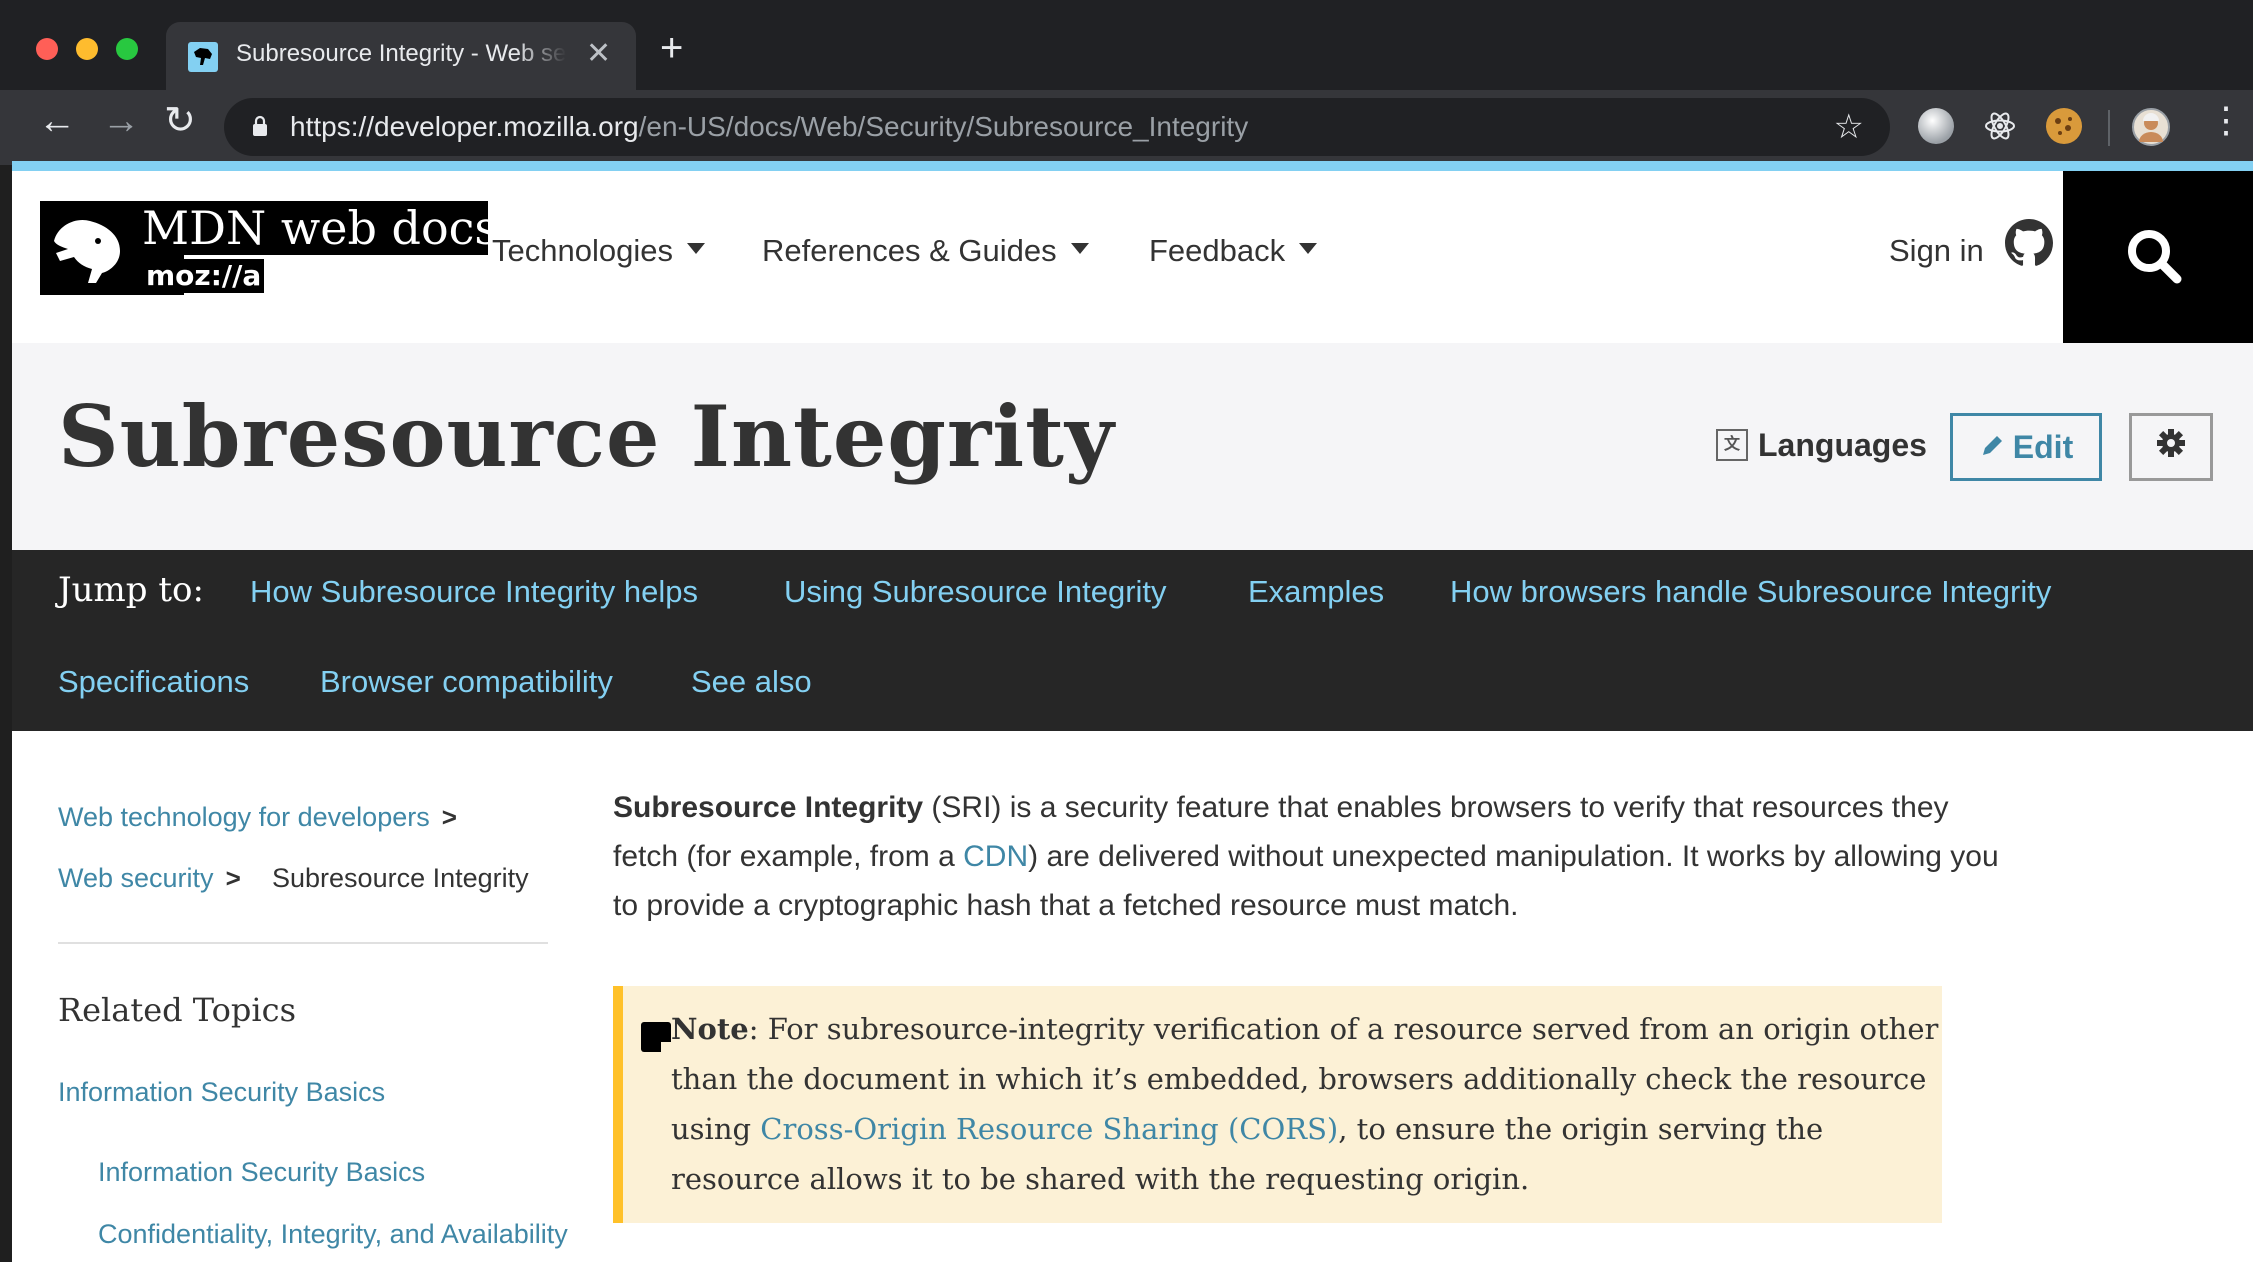 This screenshot has width=2253, height=1262. Describe the element at coordinates (2109, 128) in the screenshot. I see `toolbar-separator` at that location.